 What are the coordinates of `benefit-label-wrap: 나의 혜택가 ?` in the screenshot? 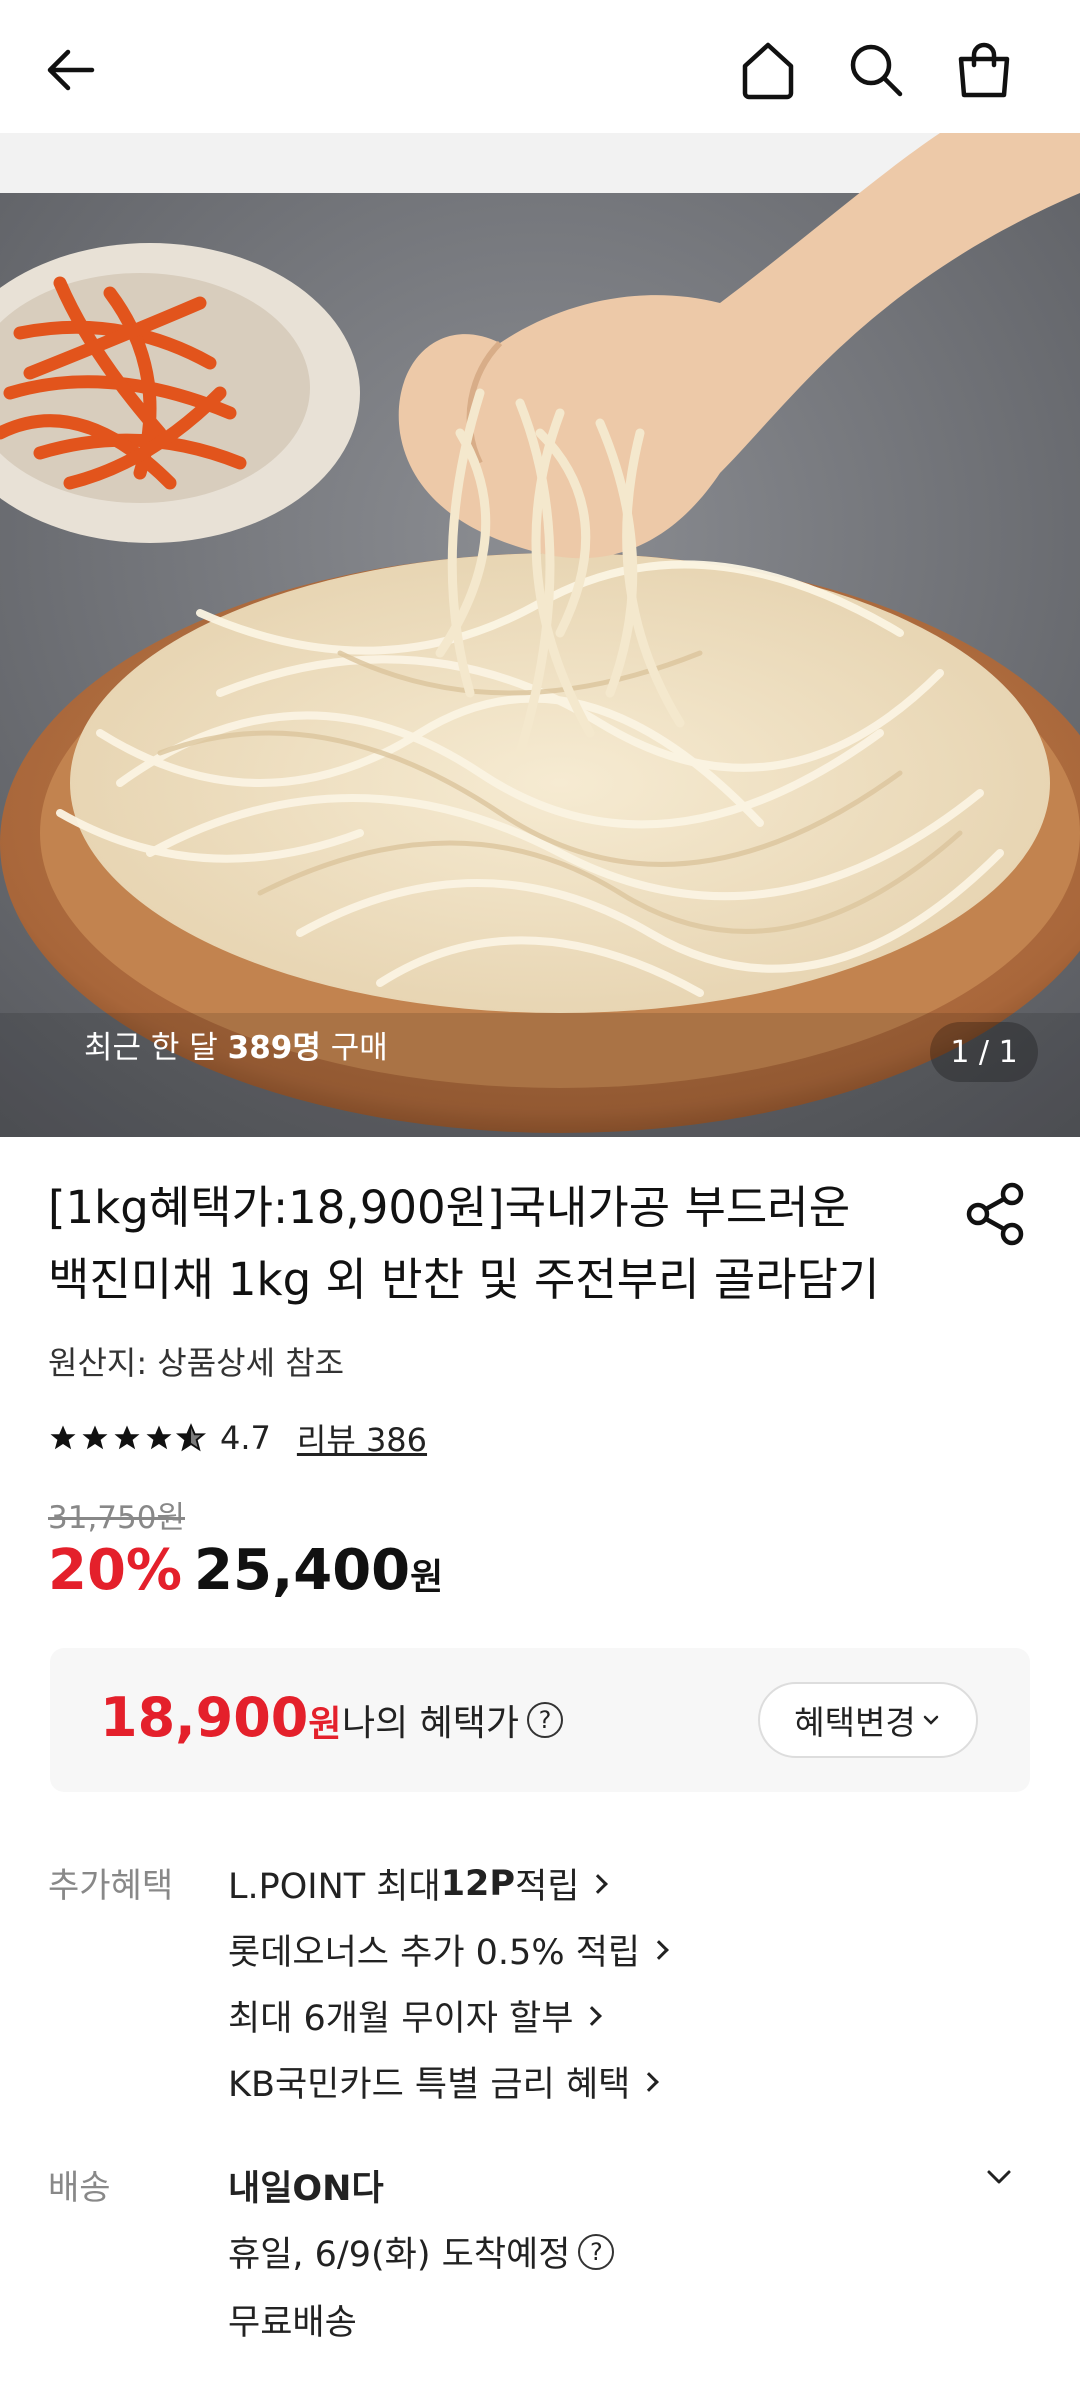 It's located at (453, 1720).